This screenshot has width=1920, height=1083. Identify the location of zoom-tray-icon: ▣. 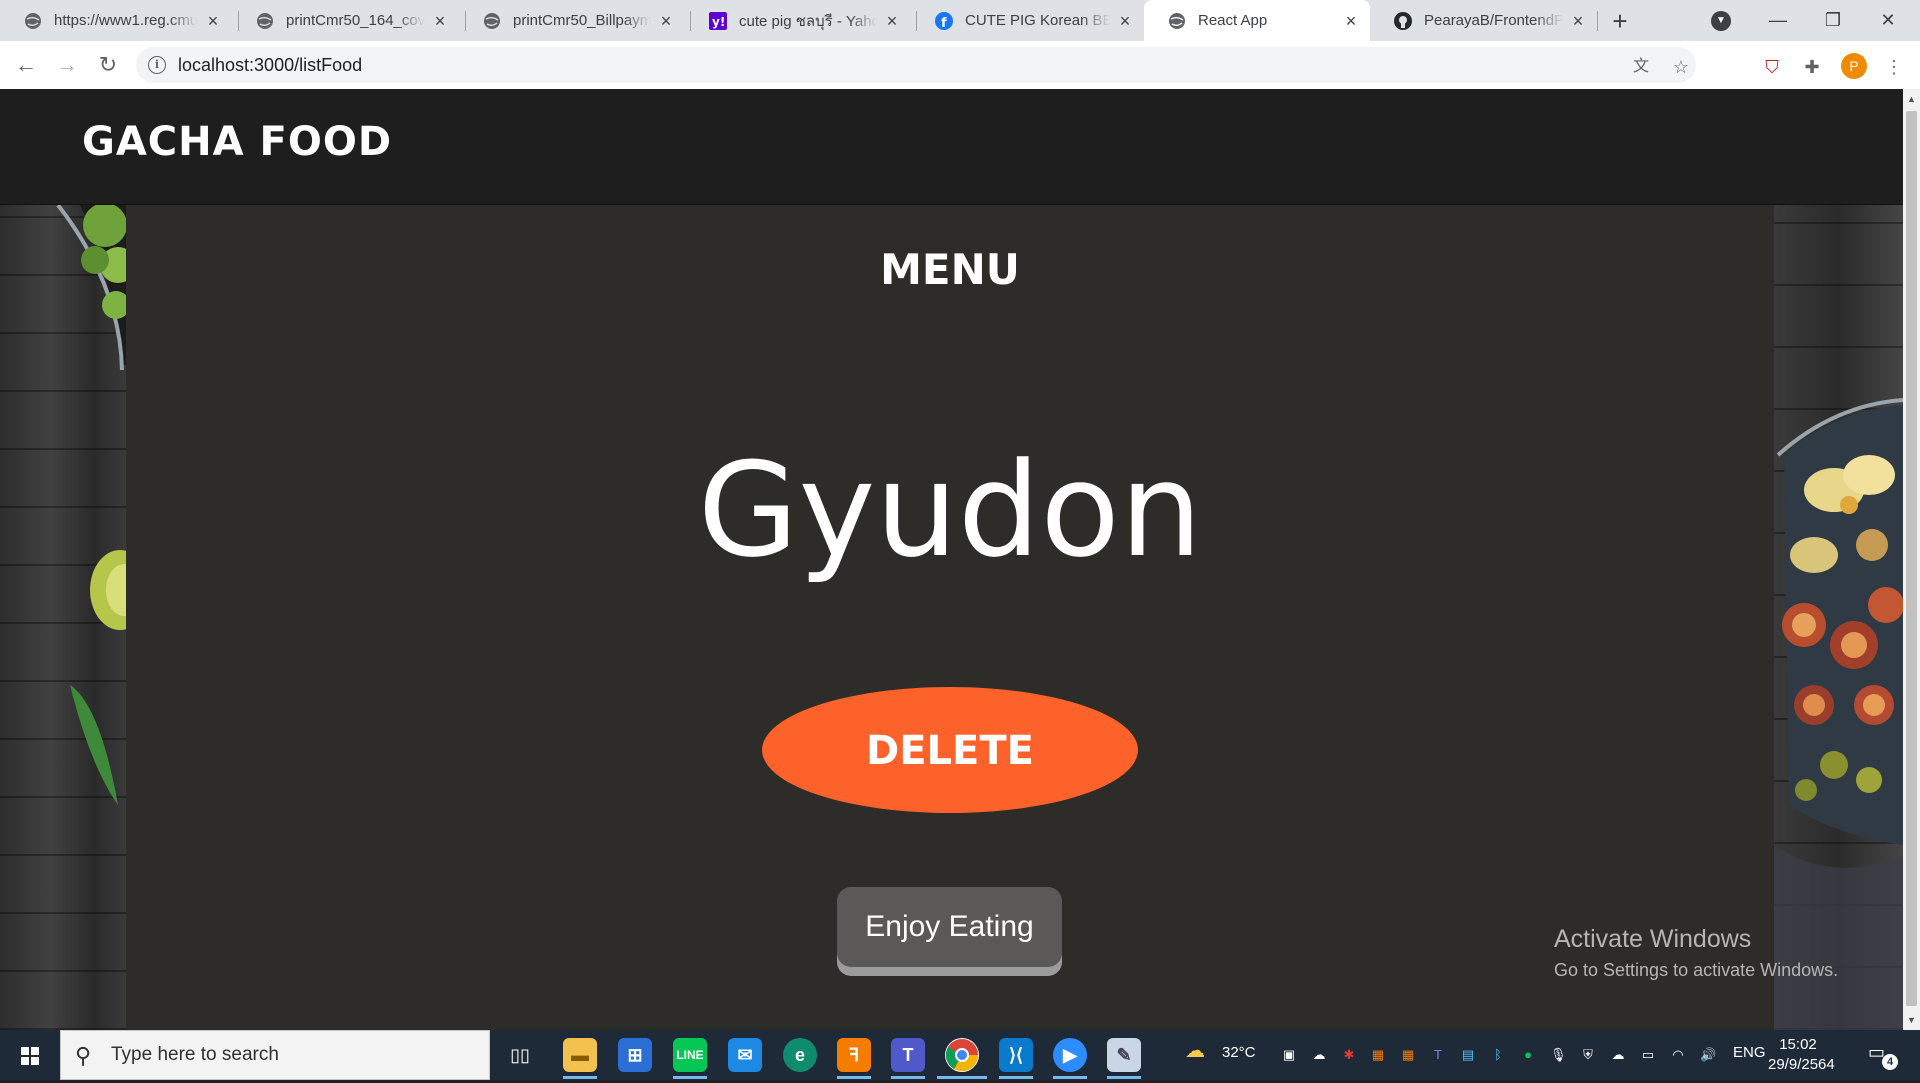
(1289, 1055).